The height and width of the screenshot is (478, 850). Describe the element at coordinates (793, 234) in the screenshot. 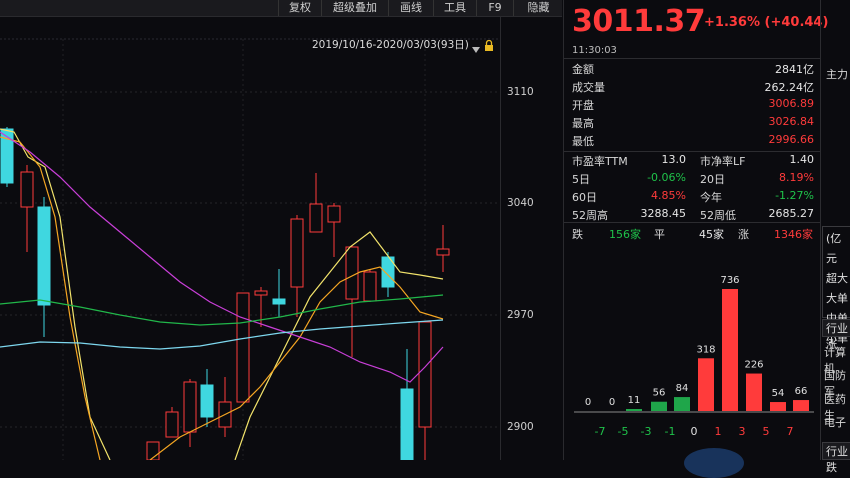

I see `up-count: 1346家` at that location.